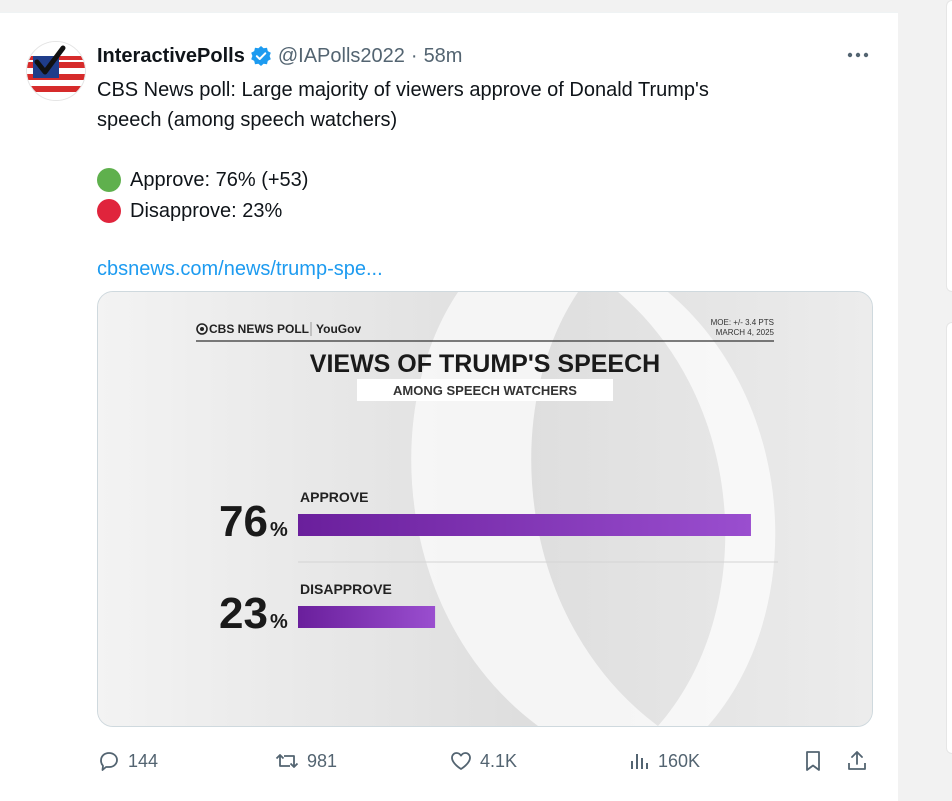  I want to click on bar-label-approve: APPROVE, so click(334, 497).